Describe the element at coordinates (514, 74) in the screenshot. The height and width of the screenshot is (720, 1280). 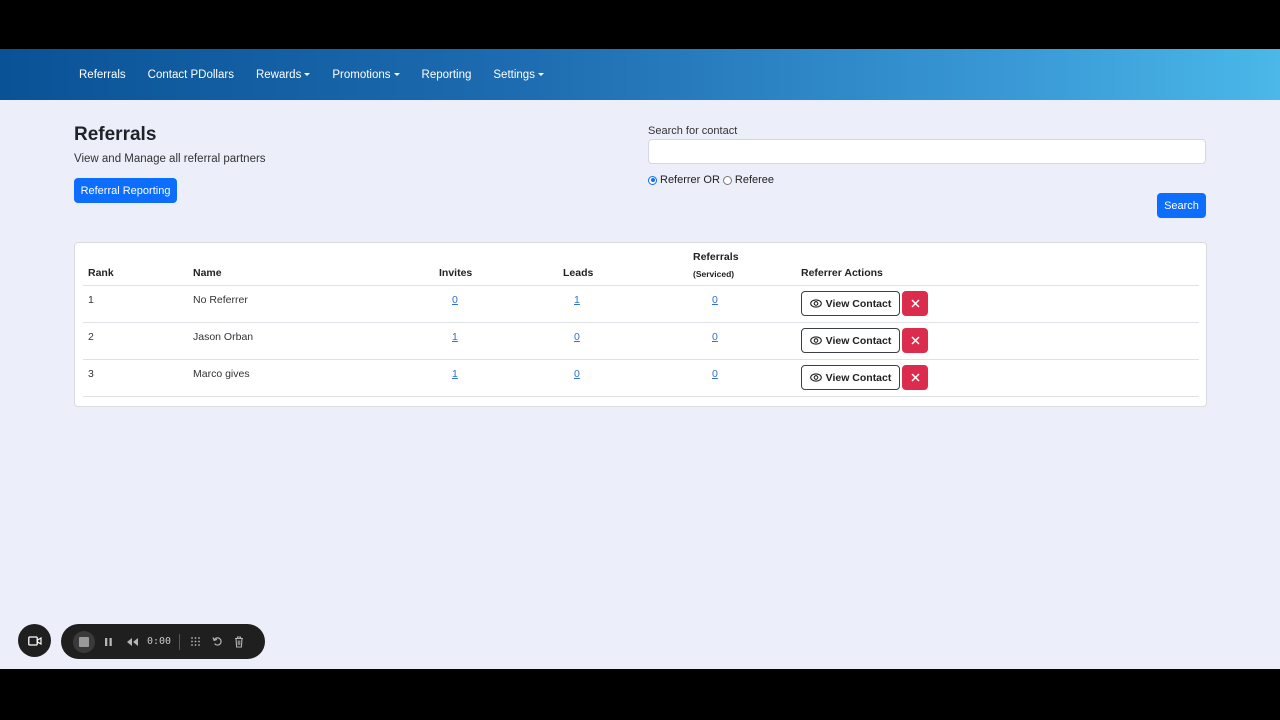
I see `nav-label: Settings` at that location.